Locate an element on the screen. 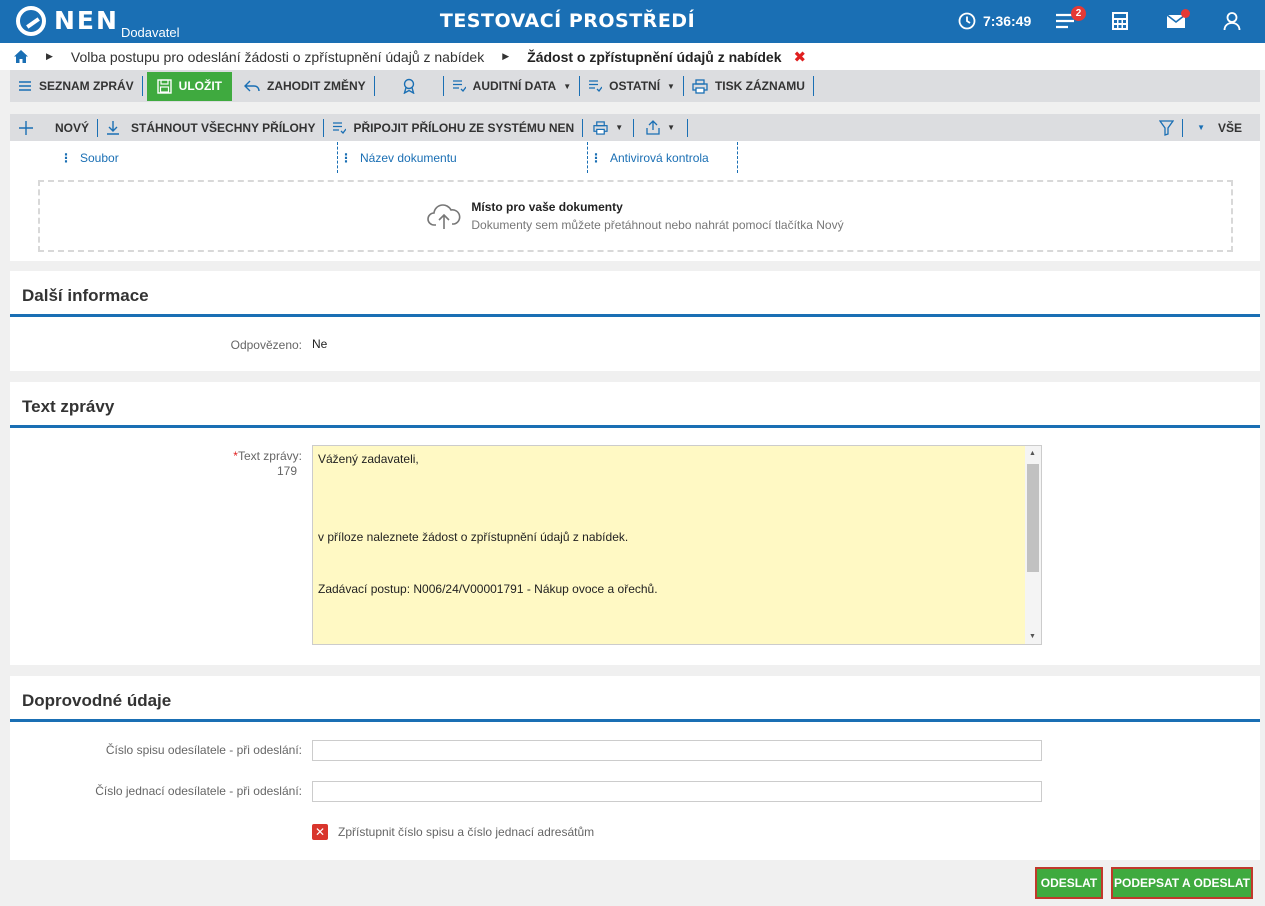  send-button: ODESLAT is located at coordinates (1069, 883).